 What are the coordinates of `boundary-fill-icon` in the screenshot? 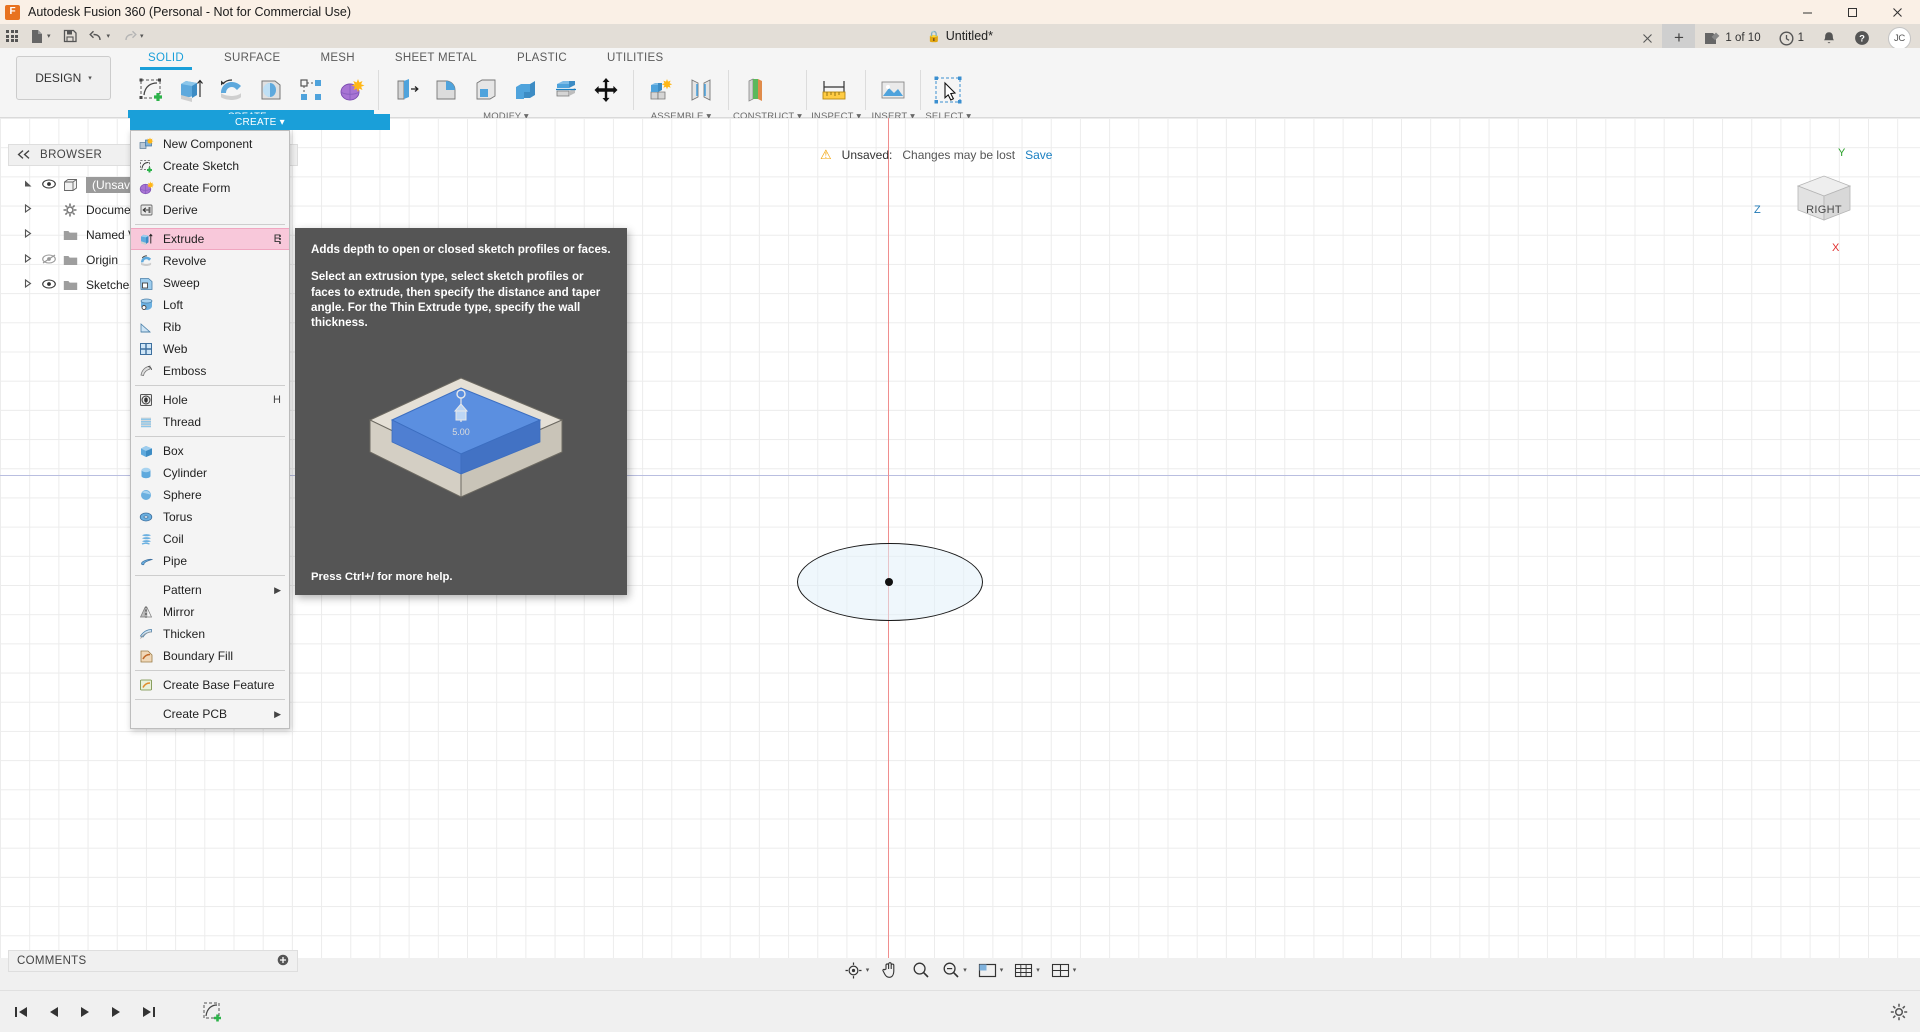 It's located at (149, 656).